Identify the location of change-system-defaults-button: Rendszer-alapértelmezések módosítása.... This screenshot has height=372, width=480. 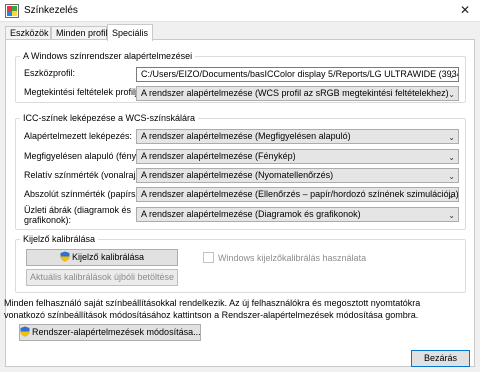
(110, 332).